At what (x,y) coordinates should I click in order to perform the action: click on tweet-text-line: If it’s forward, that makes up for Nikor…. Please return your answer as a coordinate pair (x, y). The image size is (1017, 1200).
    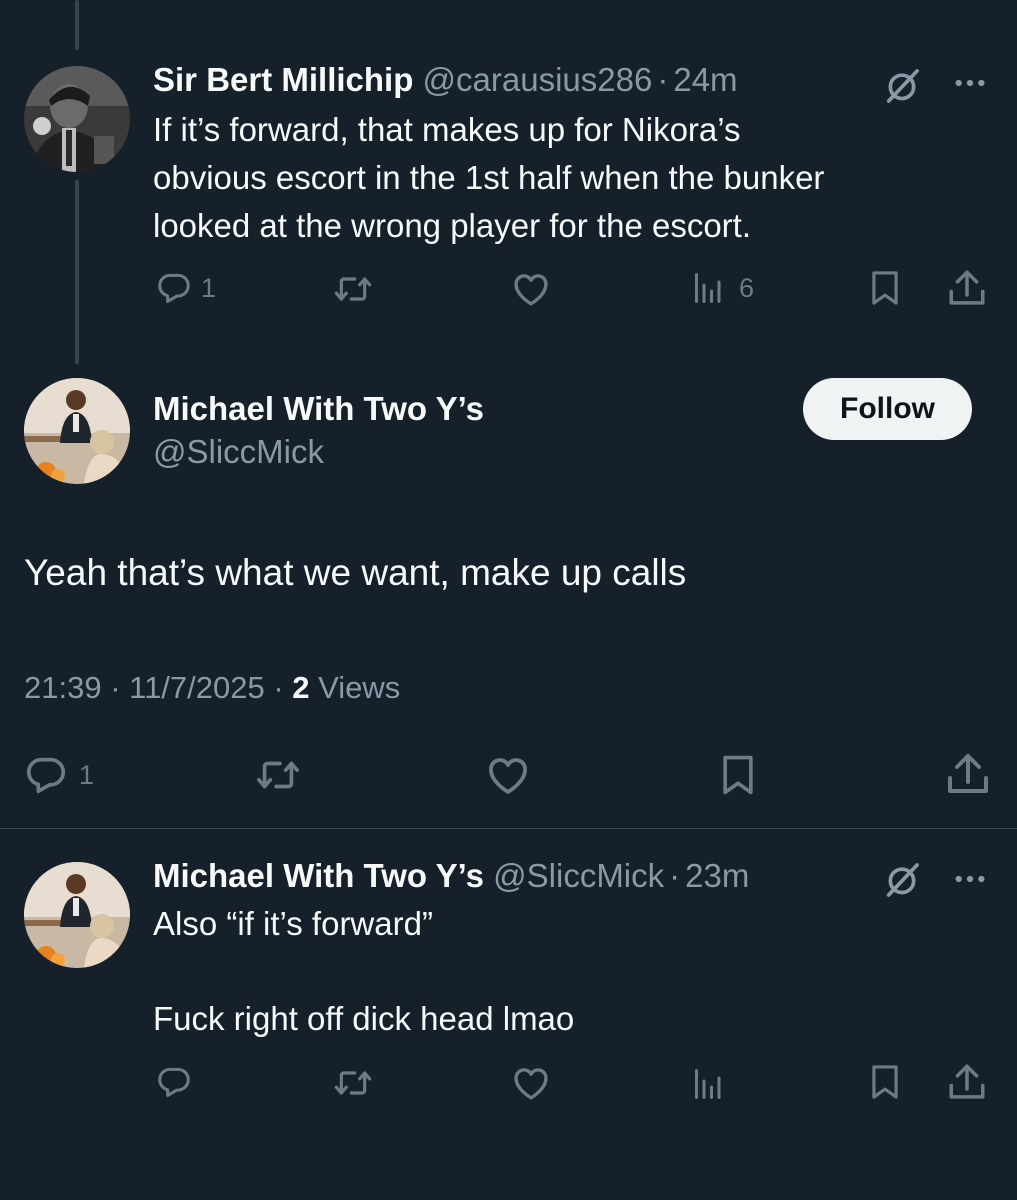
    Looking at the image, I should click on (447, 129).